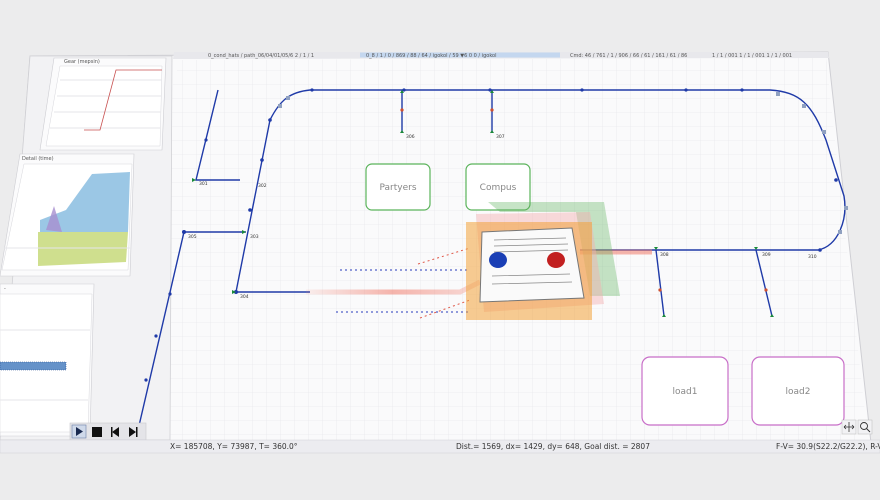 This screenshot has width=880, height=500. Describe the element at coordinates (103, 104) in the screenshot. I see `speed-panel: Gear (mepsin)` at that location.